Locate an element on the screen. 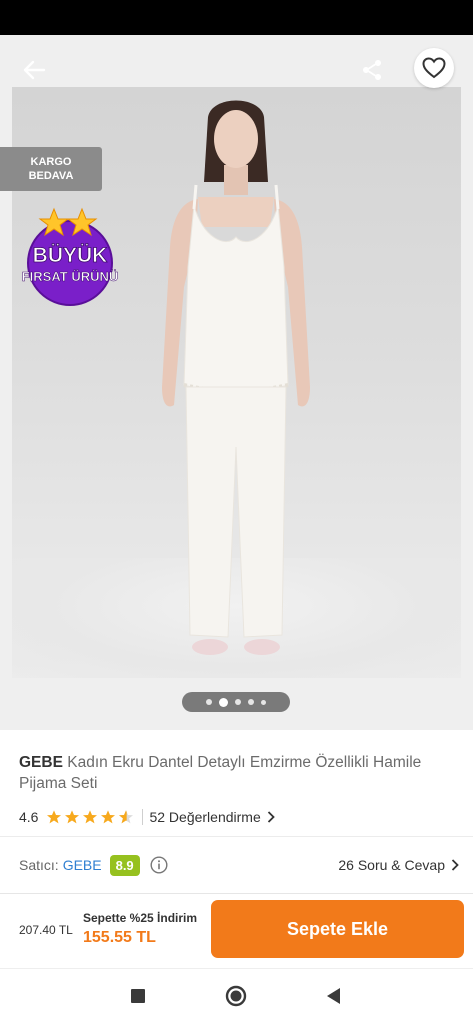 This screenshot has height=1024, width=473. reviews-label: 52 Değerlendirme is located at coordinates (205, 817).